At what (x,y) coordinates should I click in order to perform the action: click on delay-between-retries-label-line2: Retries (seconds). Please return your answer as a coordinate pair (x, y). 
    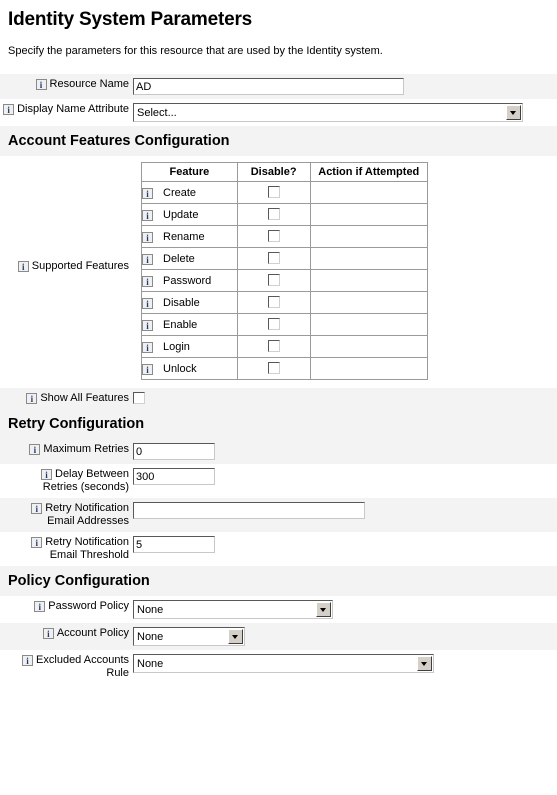
    Looking at the image, I should click on (85, 487).